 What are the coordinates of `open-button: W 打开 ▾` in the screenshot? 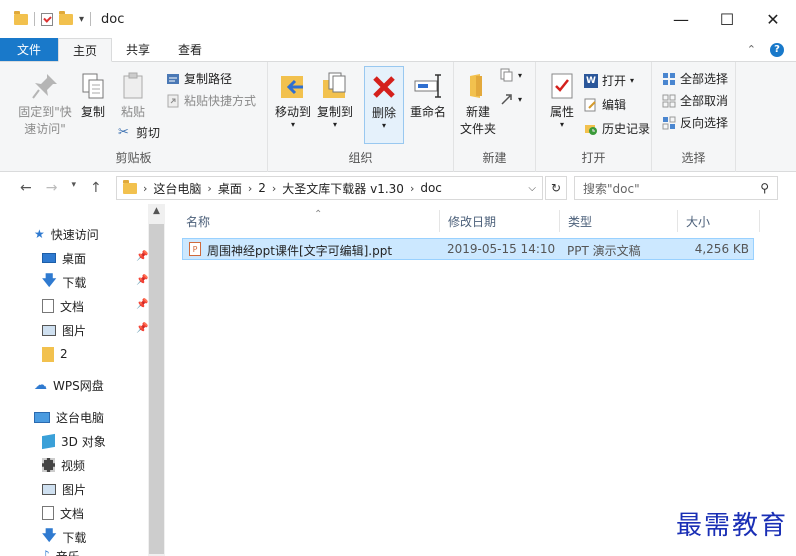 It's located at (609, 80).